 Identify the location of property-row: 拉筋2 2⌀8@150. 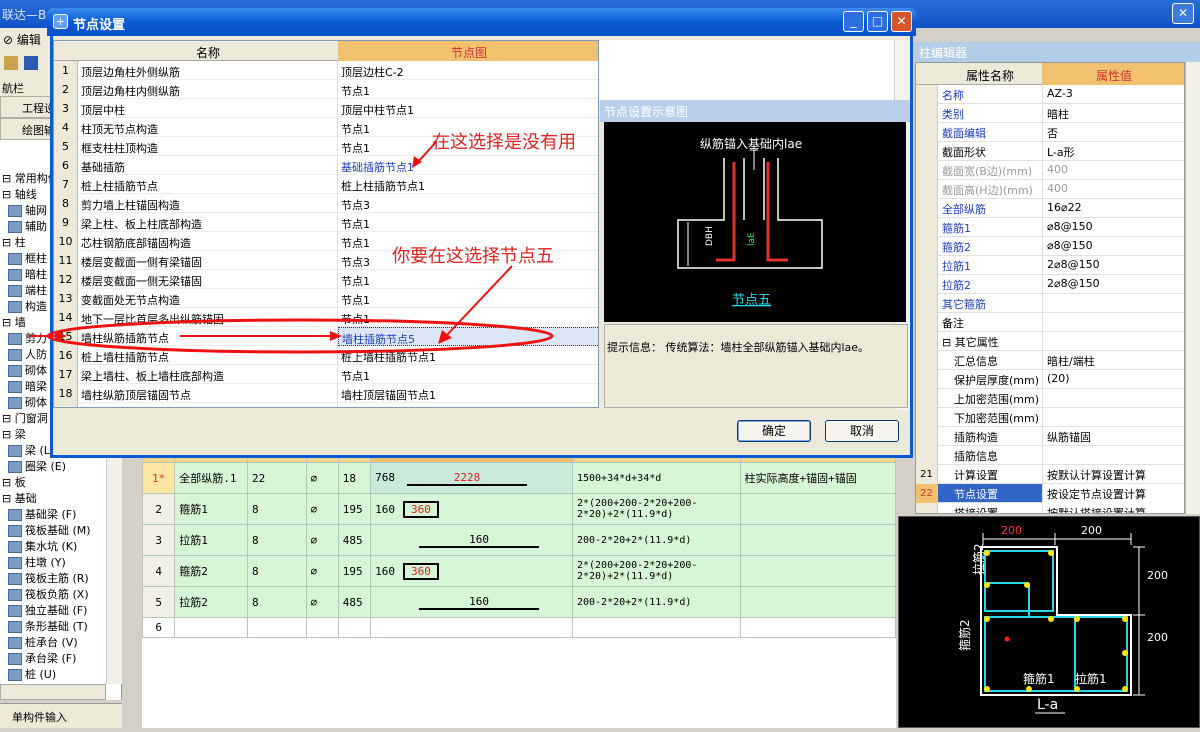
(1050, 284).